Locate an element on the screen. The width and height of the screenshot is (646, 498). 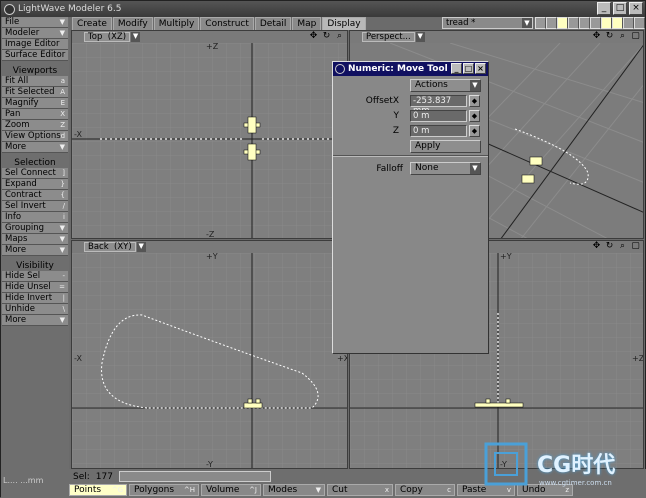
sidebar-file: File ▼ is located at coordinates (35, 22).